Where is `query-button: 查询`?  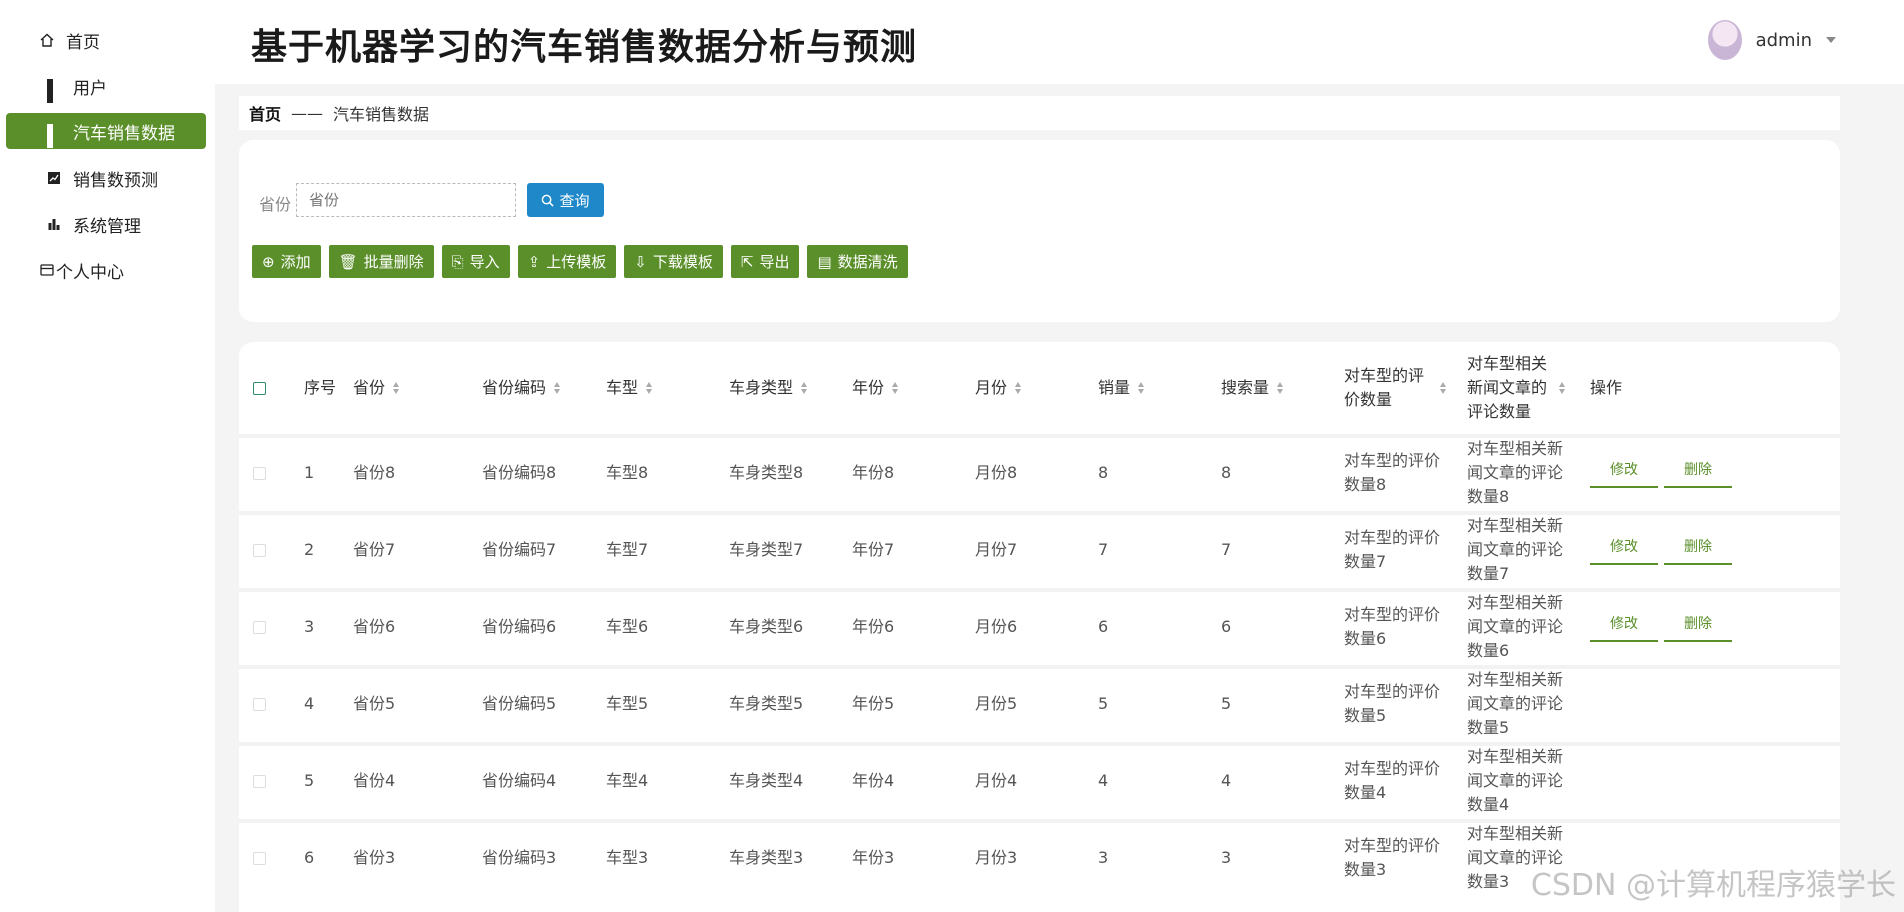
query-button: 查询 is located at coordinates (565, 200).